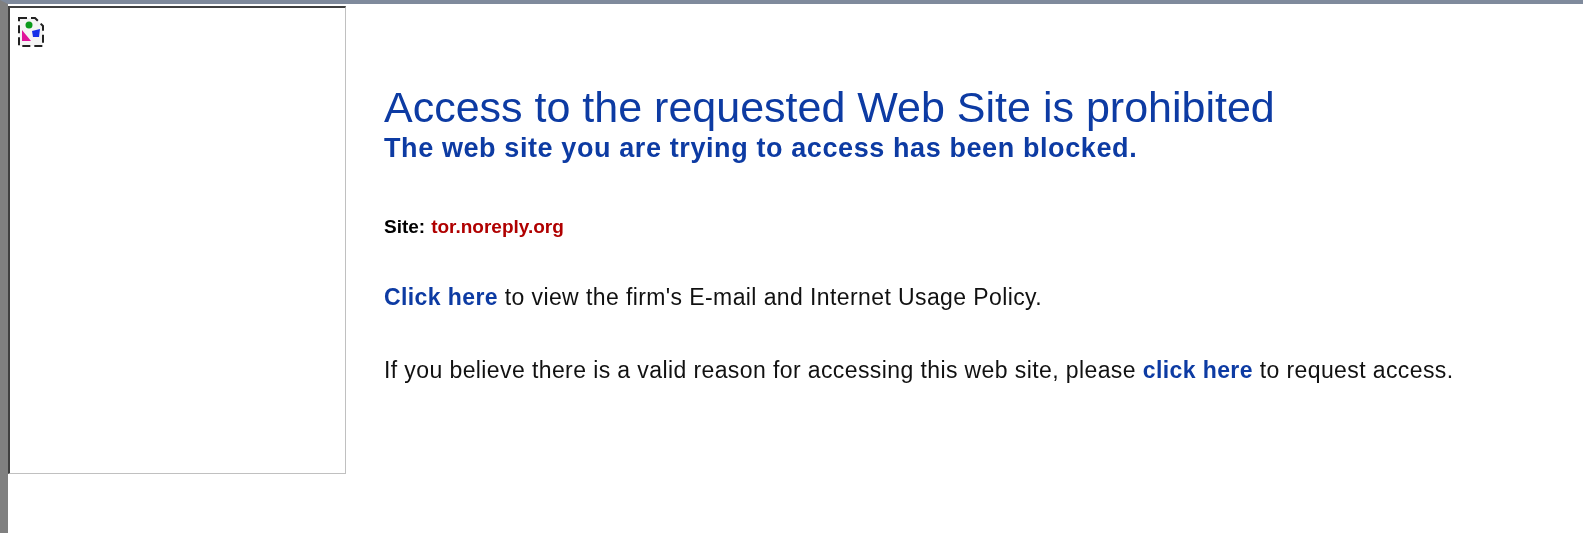 This screenshot has width=1583, height=533. I want to click on info-sentence: If you believe there is a valid reason for accessing this web site, please click here to request access., so click(919, 370).